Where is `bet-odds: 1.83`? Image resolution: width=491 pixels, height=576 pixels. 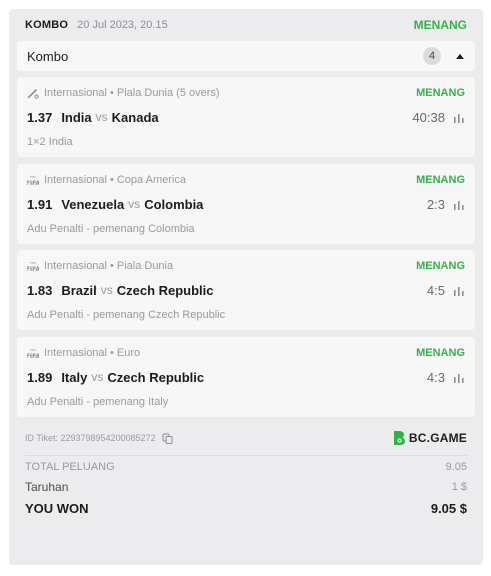 bet-odds: 1.83 is located at coordinates (40, 290).